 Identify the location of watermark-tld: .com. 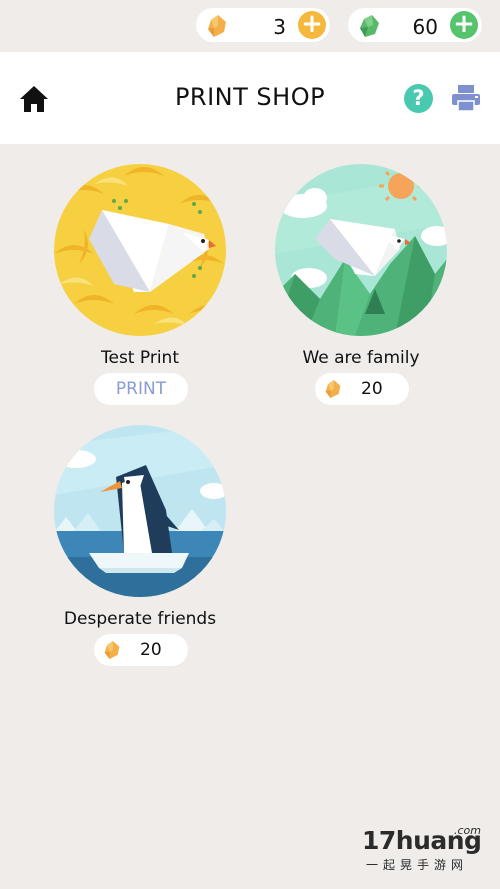
(467, 830).